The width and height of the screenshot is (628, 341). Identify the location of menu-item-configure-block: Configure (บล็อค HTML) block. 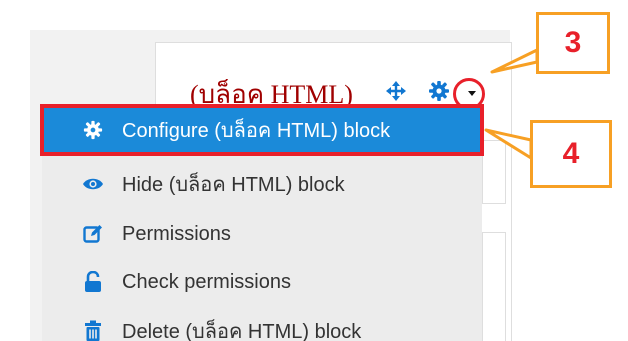
(262, 130).